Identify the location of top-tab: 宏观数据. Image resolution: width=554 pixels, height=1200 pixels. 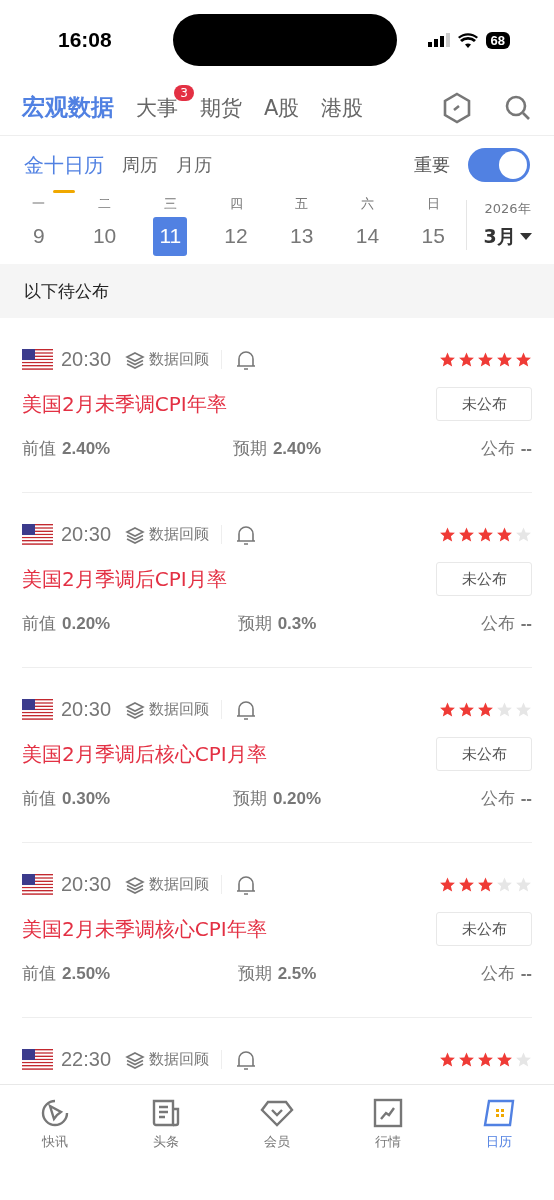
(68, 107).